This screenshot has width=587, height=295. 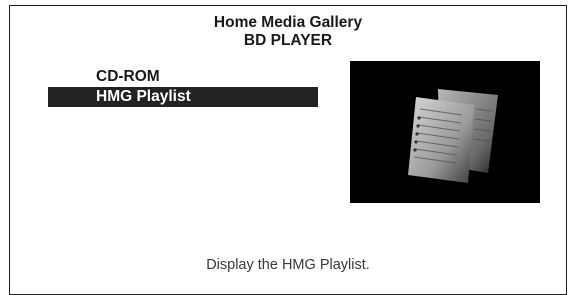 I want to click on menu-item-label: HMG Playlist, so click(x=143, y=96).